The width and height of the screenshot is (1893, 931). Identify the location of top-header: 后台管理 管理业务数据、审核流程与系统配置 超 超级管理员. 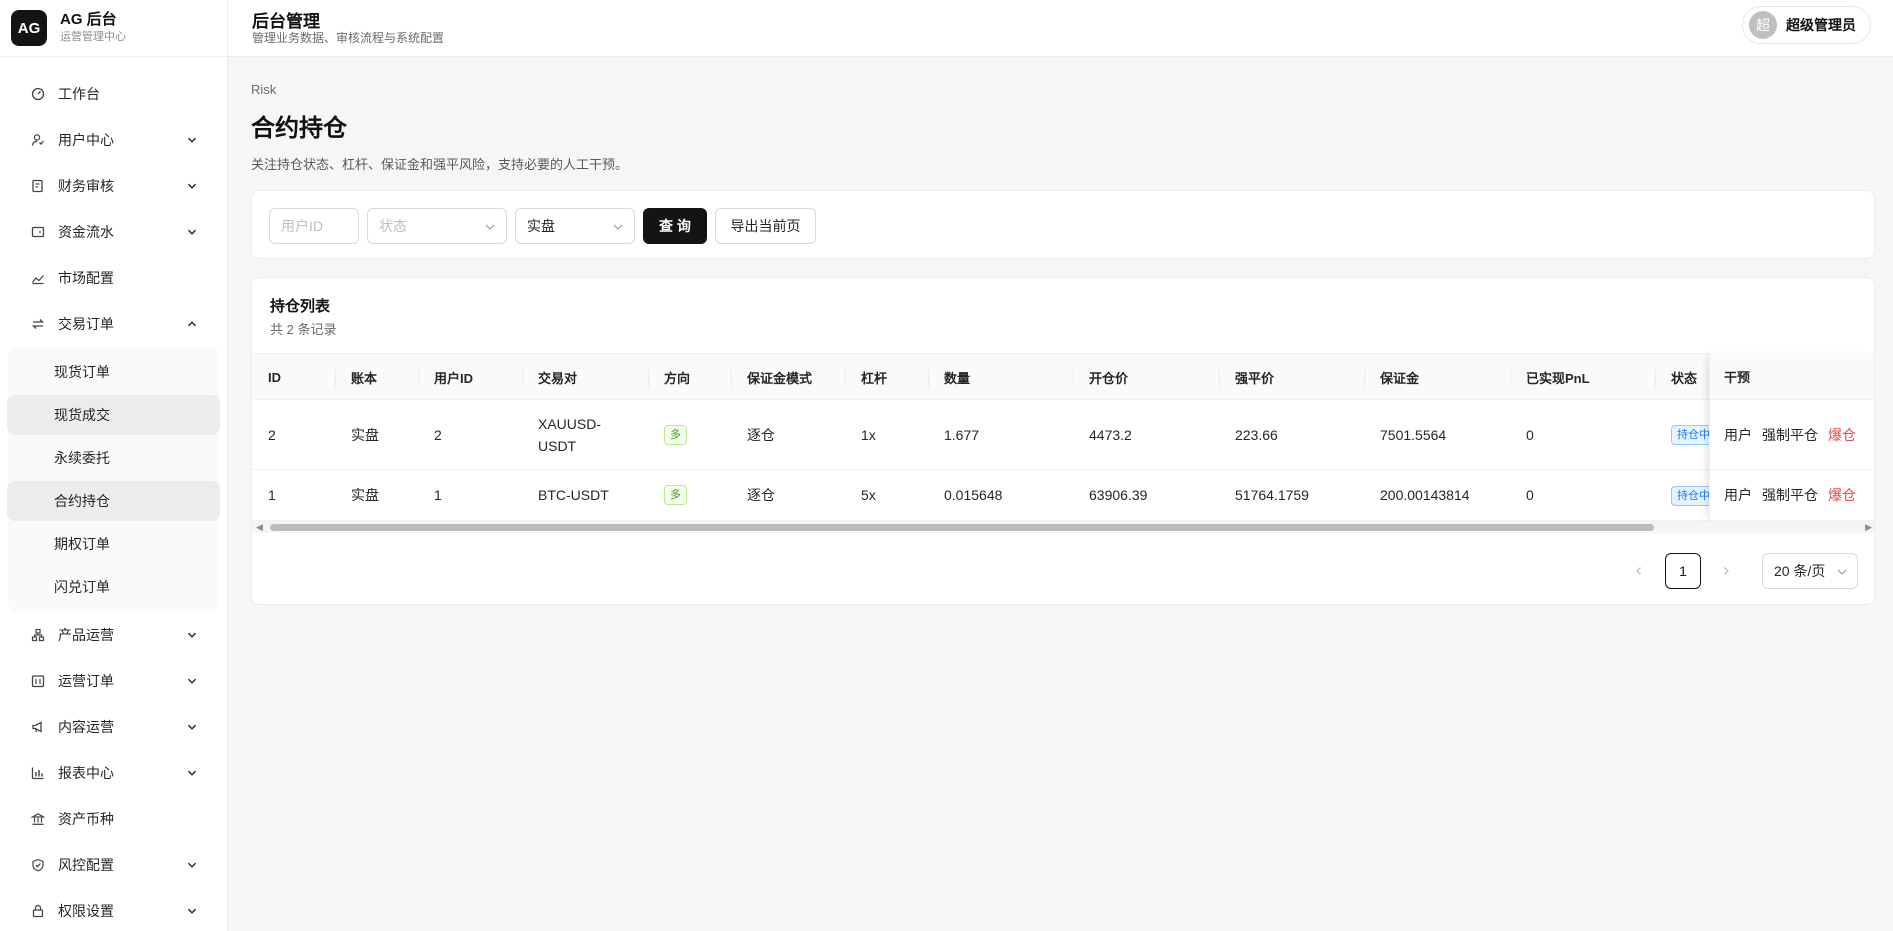
(1060, 28).